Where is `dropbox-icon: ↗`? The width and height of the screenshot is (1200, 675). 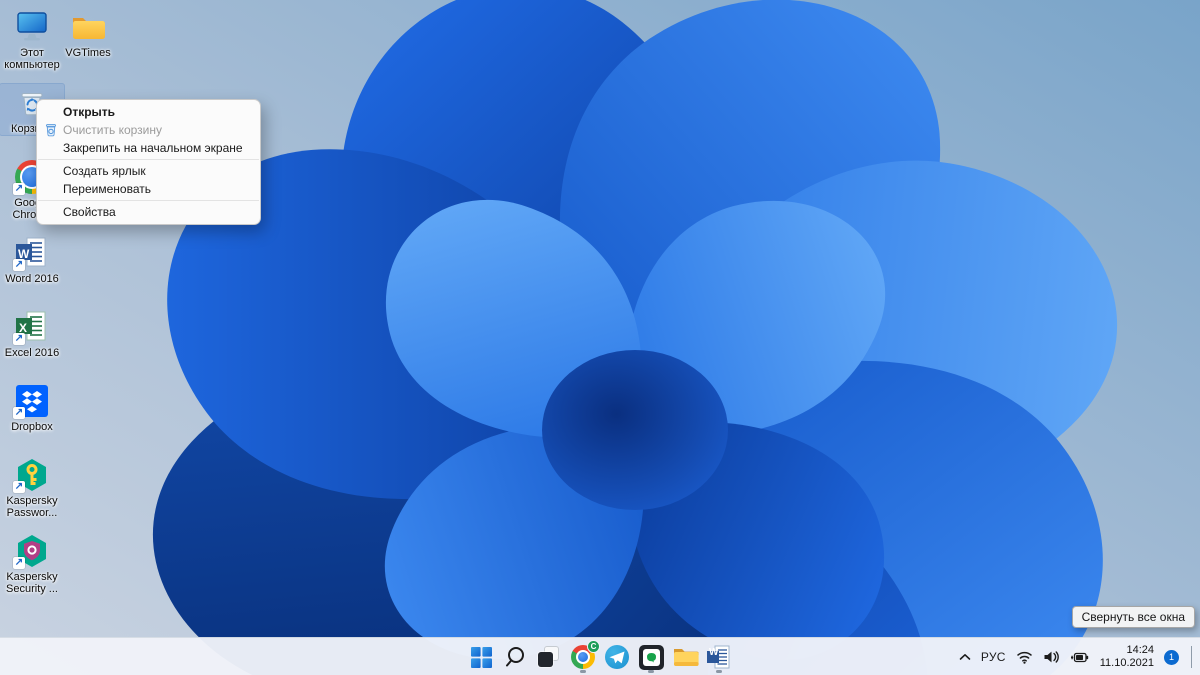
dropbox-icon: ↗ is located at coordinates (32, 401).